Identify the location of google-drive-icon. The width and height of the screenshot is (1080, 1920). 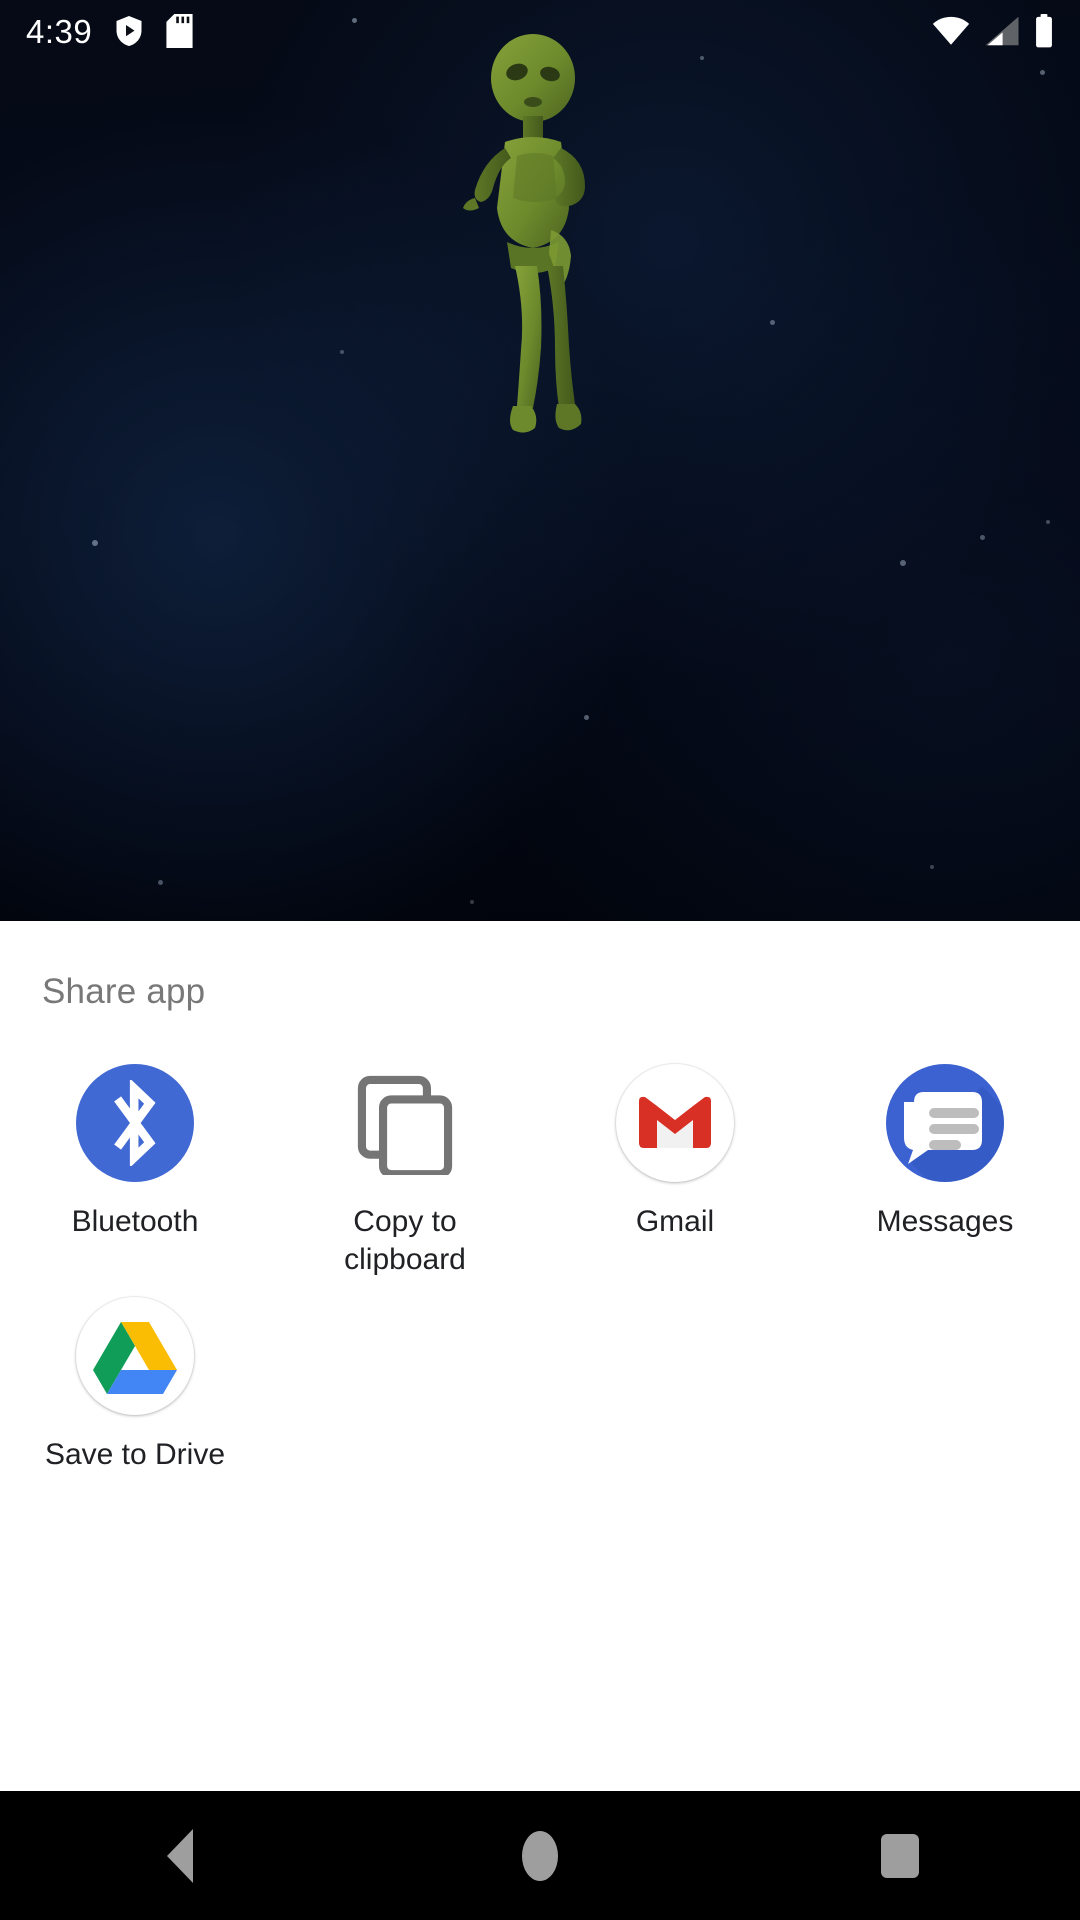
(135, 1356).